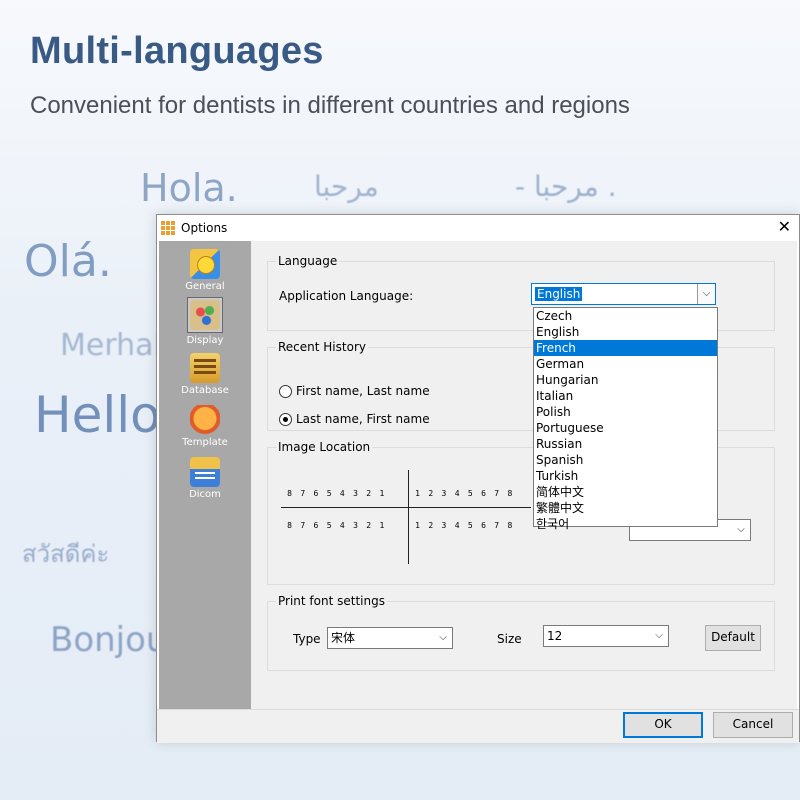 This screenshot has width=800, height=800. What do you see at coordinates (625, 460) in the screenshot?
I see `language-option: Spanish` at bounding box center [625, 460].